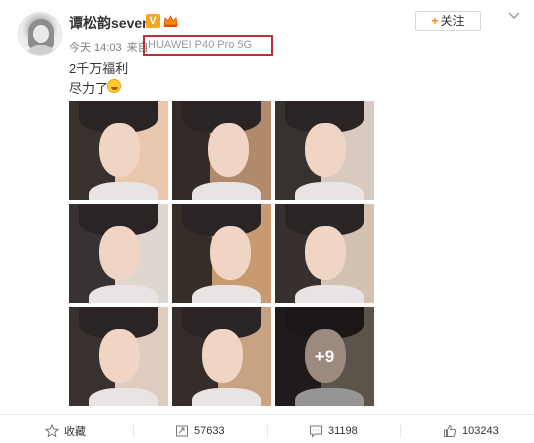  What do you see at coordinates (480, 431) in the screenshot?
I see `like-count: 103243` at bounding box center [480, 431].